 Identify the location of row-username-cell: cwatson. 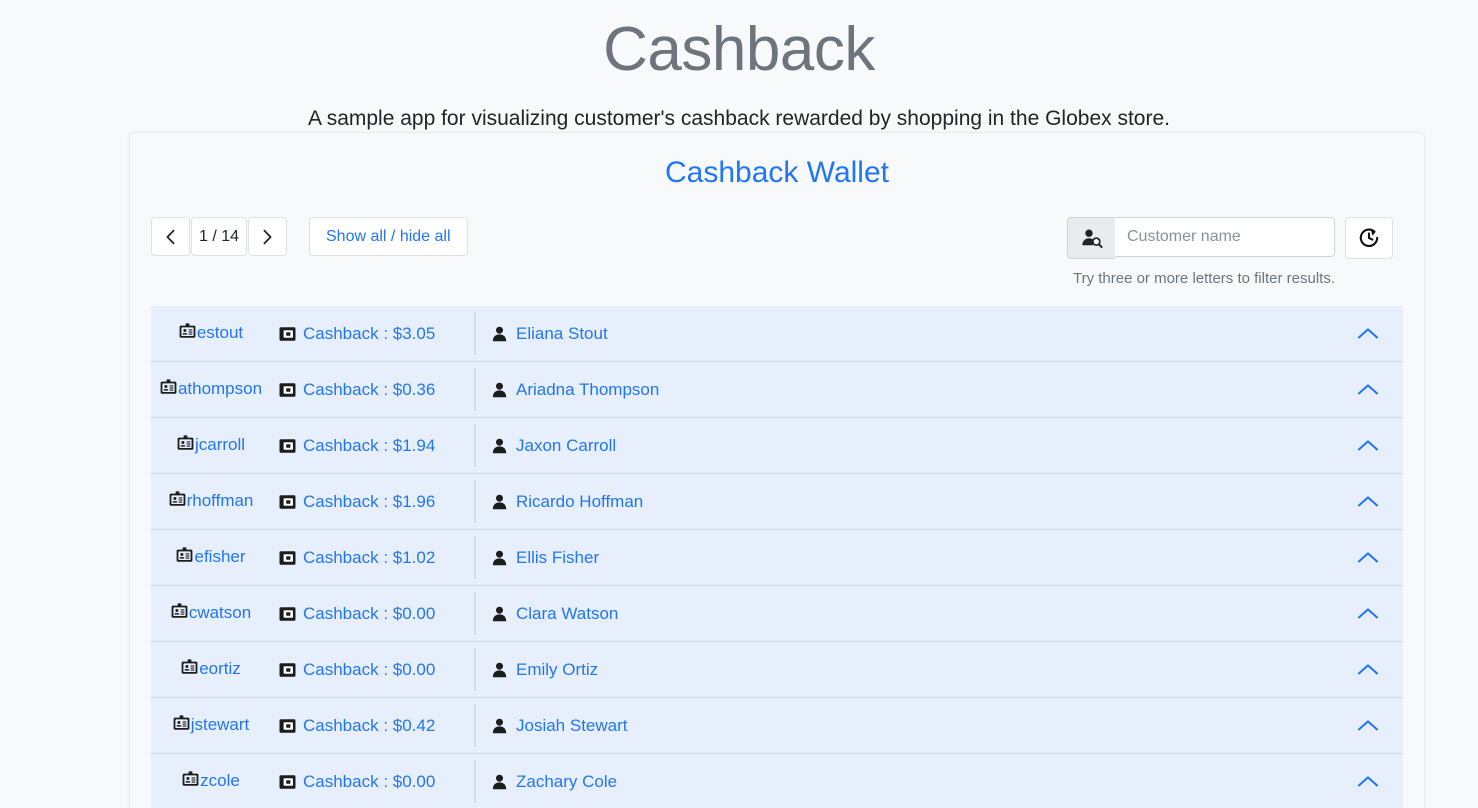
(211, 613).